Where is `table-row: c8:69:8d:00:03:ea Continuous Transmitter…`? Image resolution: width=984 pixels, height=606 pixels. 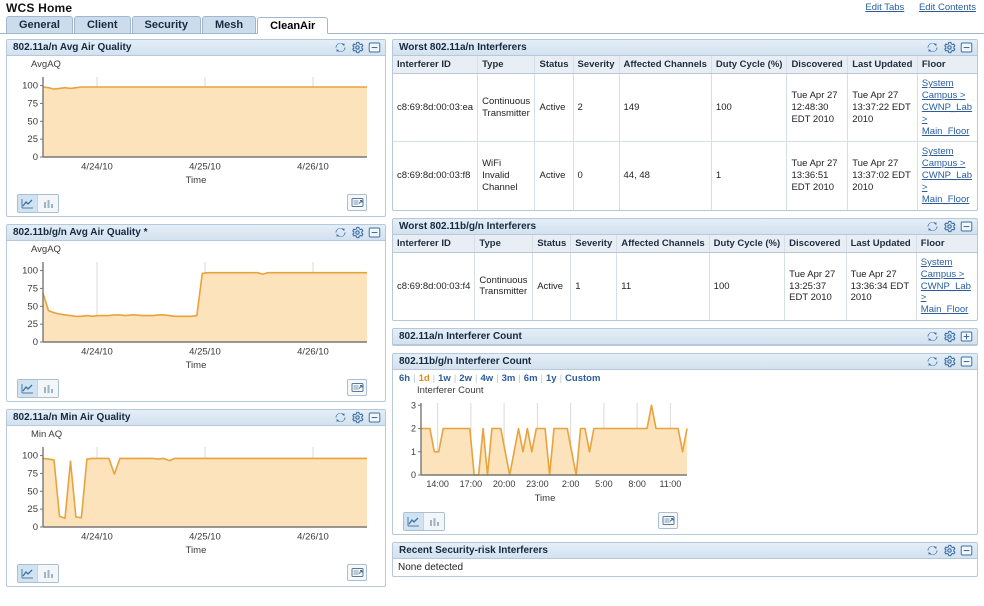
table-row: c8:69:8d:00:03:ea Continuous Transmitter… is located at coordinates (685, 108).